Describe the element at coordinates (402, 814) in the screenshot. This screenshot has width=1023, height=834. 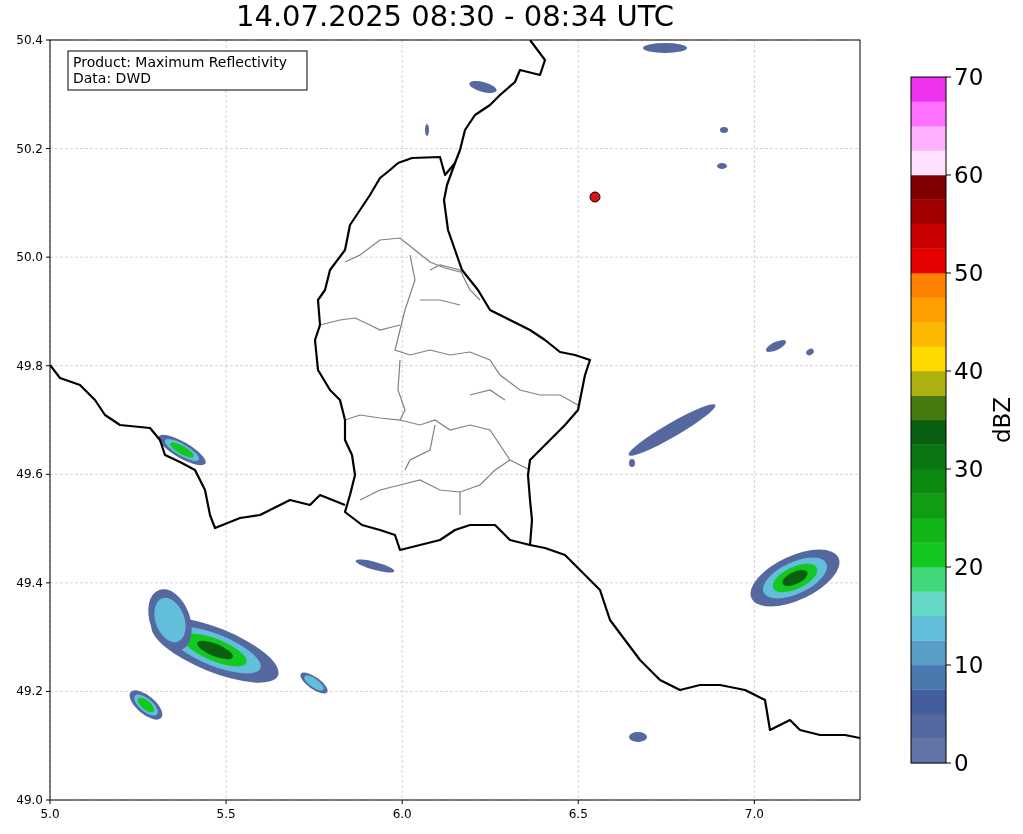
I see `axis-tick-label: 6.0` at that location.